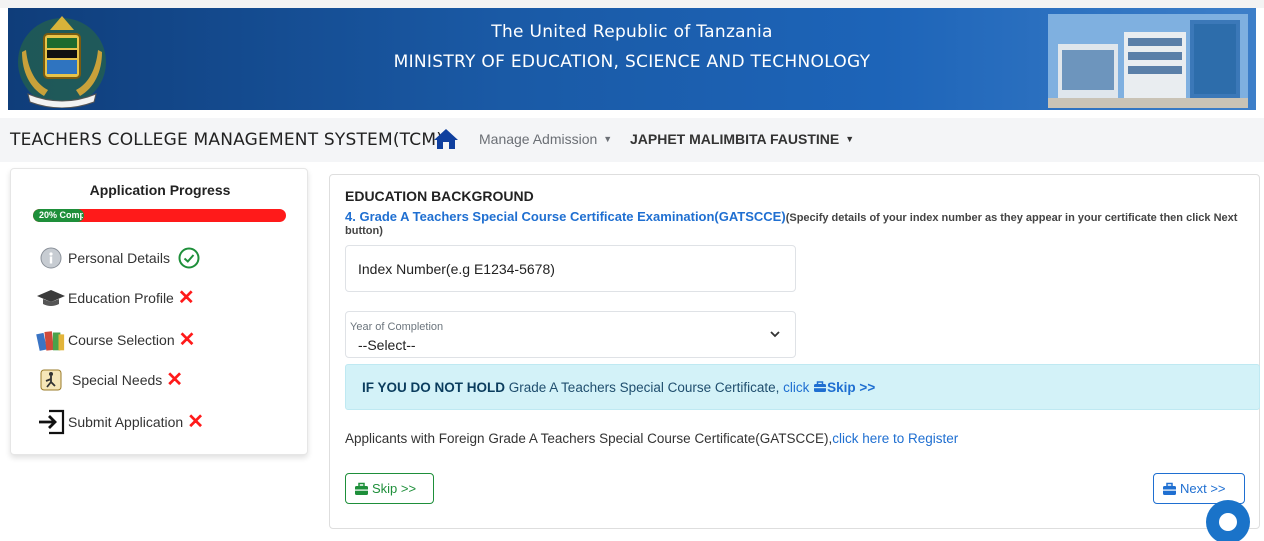 The height and width of the screenshot is (541, 1264). Describe the element at coordinates (51, 340) in the screenshot. I see `books-icon` at that location.